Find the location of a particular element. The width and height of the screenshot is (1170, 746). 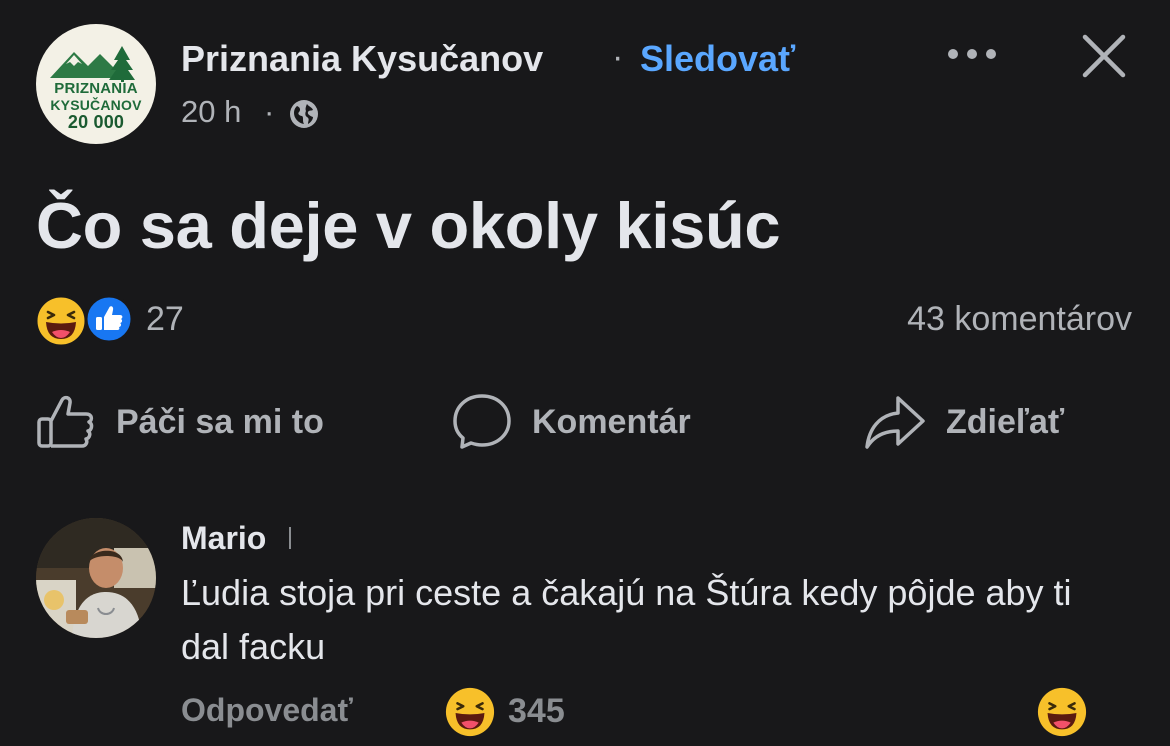

haha-react-button-icon is located at coordinates (1062, 712).